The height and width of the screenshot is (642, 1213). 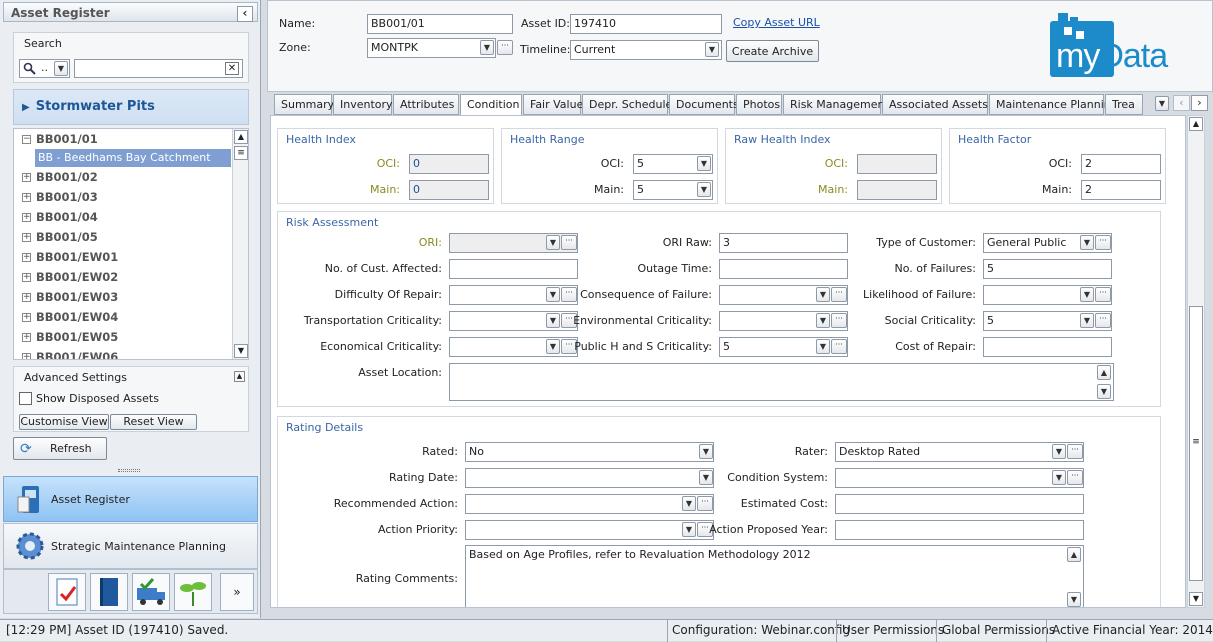 What do you see at coordinates (627, 104) in the screenshot?
I see `tab-depr-schedule: Depr. Schedule` at bounding box center [627, 104].